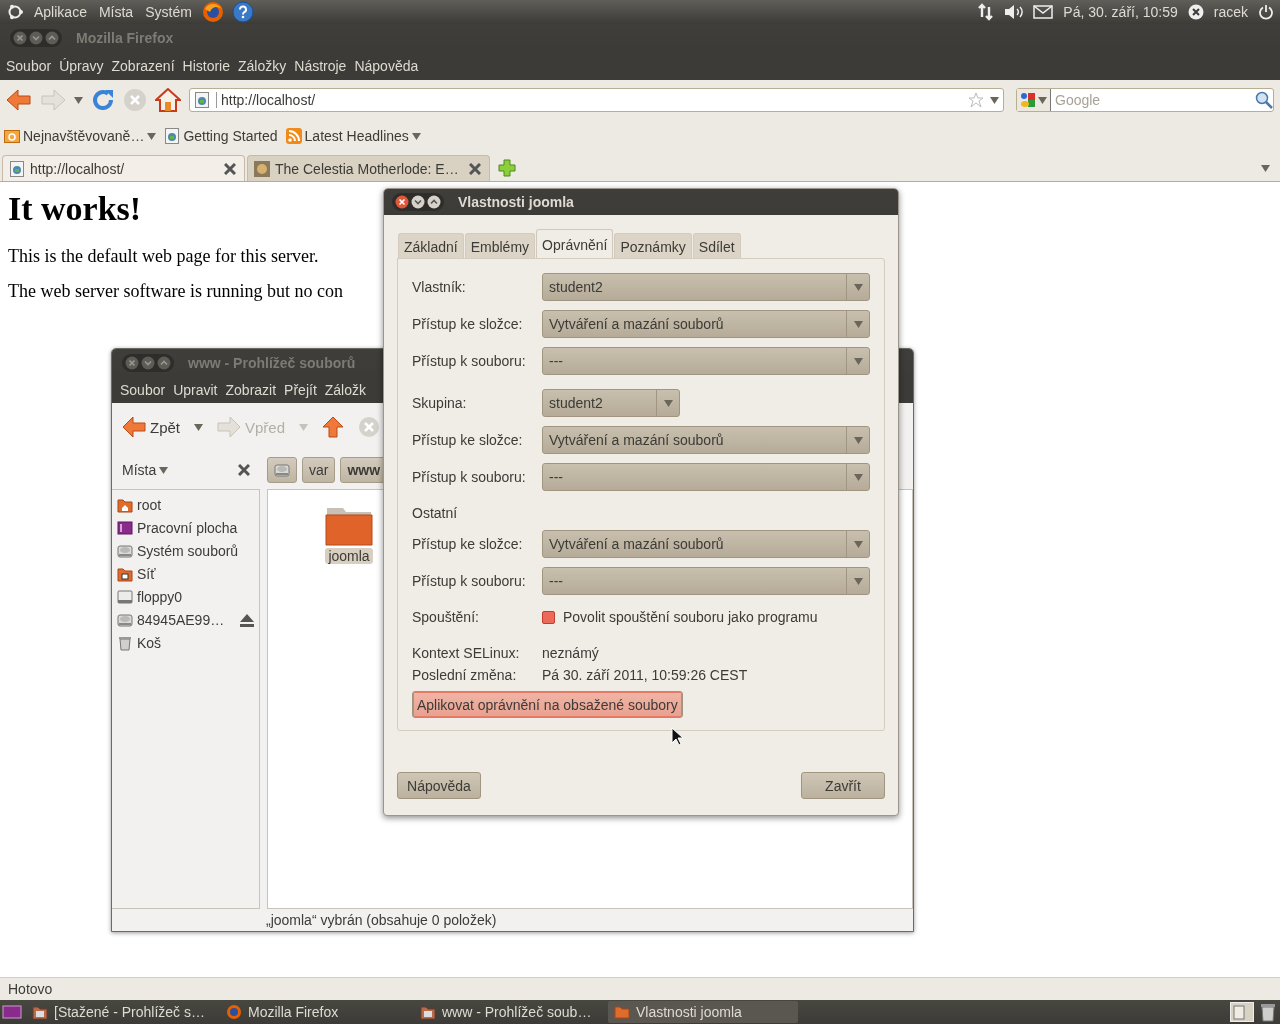 This screenshot has width=1280, height=1024. I want to click on search-field: Google, so click(1145, 100).